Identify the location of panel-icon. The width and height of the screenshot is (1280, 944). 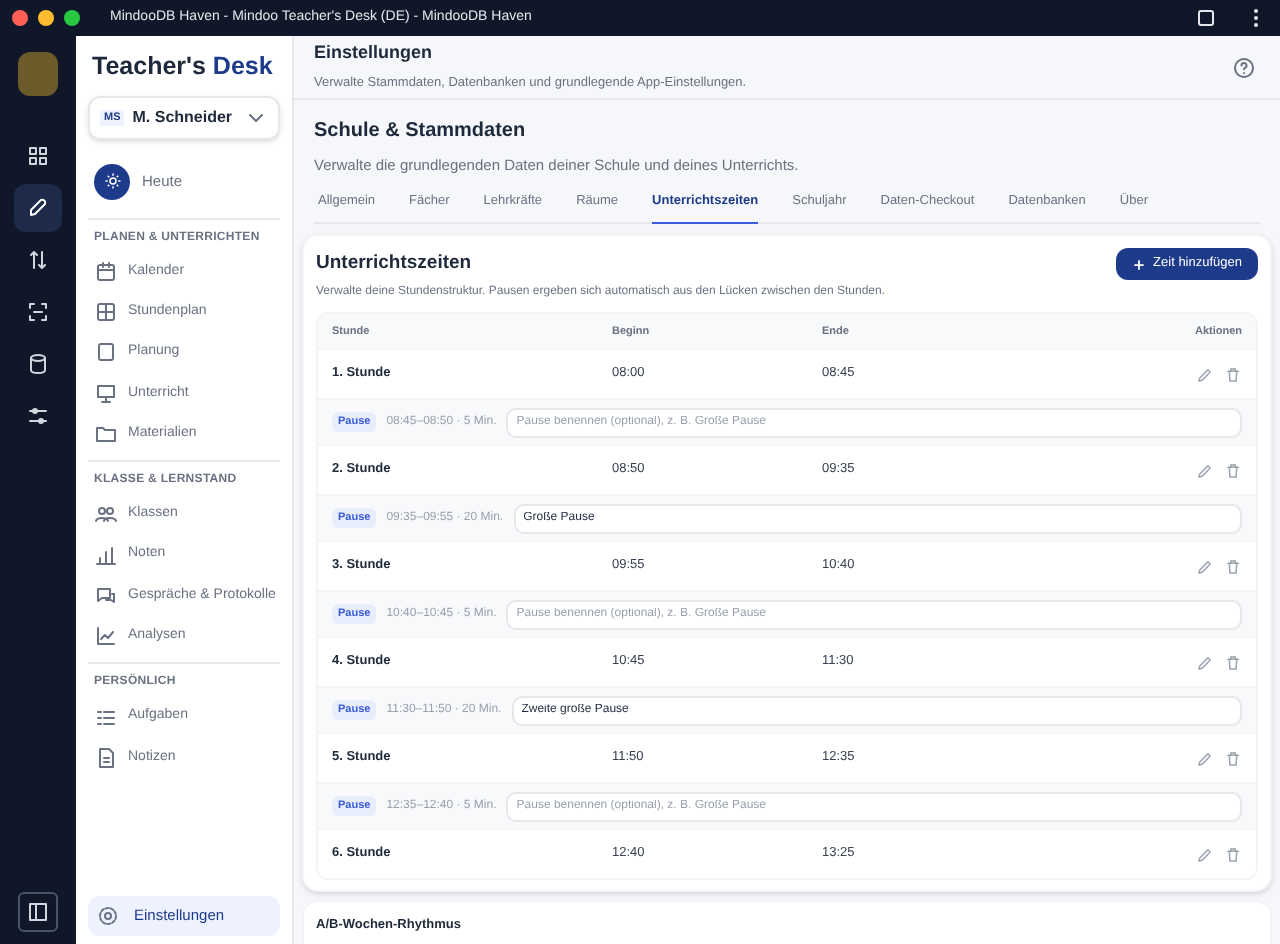
(38, 912).